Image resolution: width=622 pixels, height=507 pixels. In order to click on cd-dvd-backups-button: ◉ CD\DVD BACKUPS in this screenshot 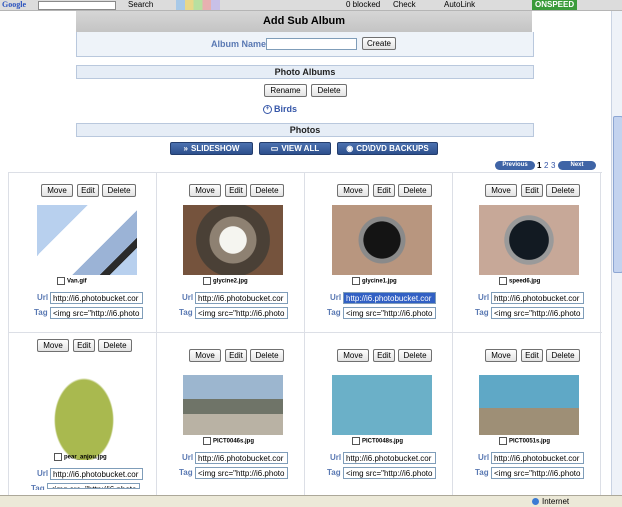, I will do `click(387, 148)`.